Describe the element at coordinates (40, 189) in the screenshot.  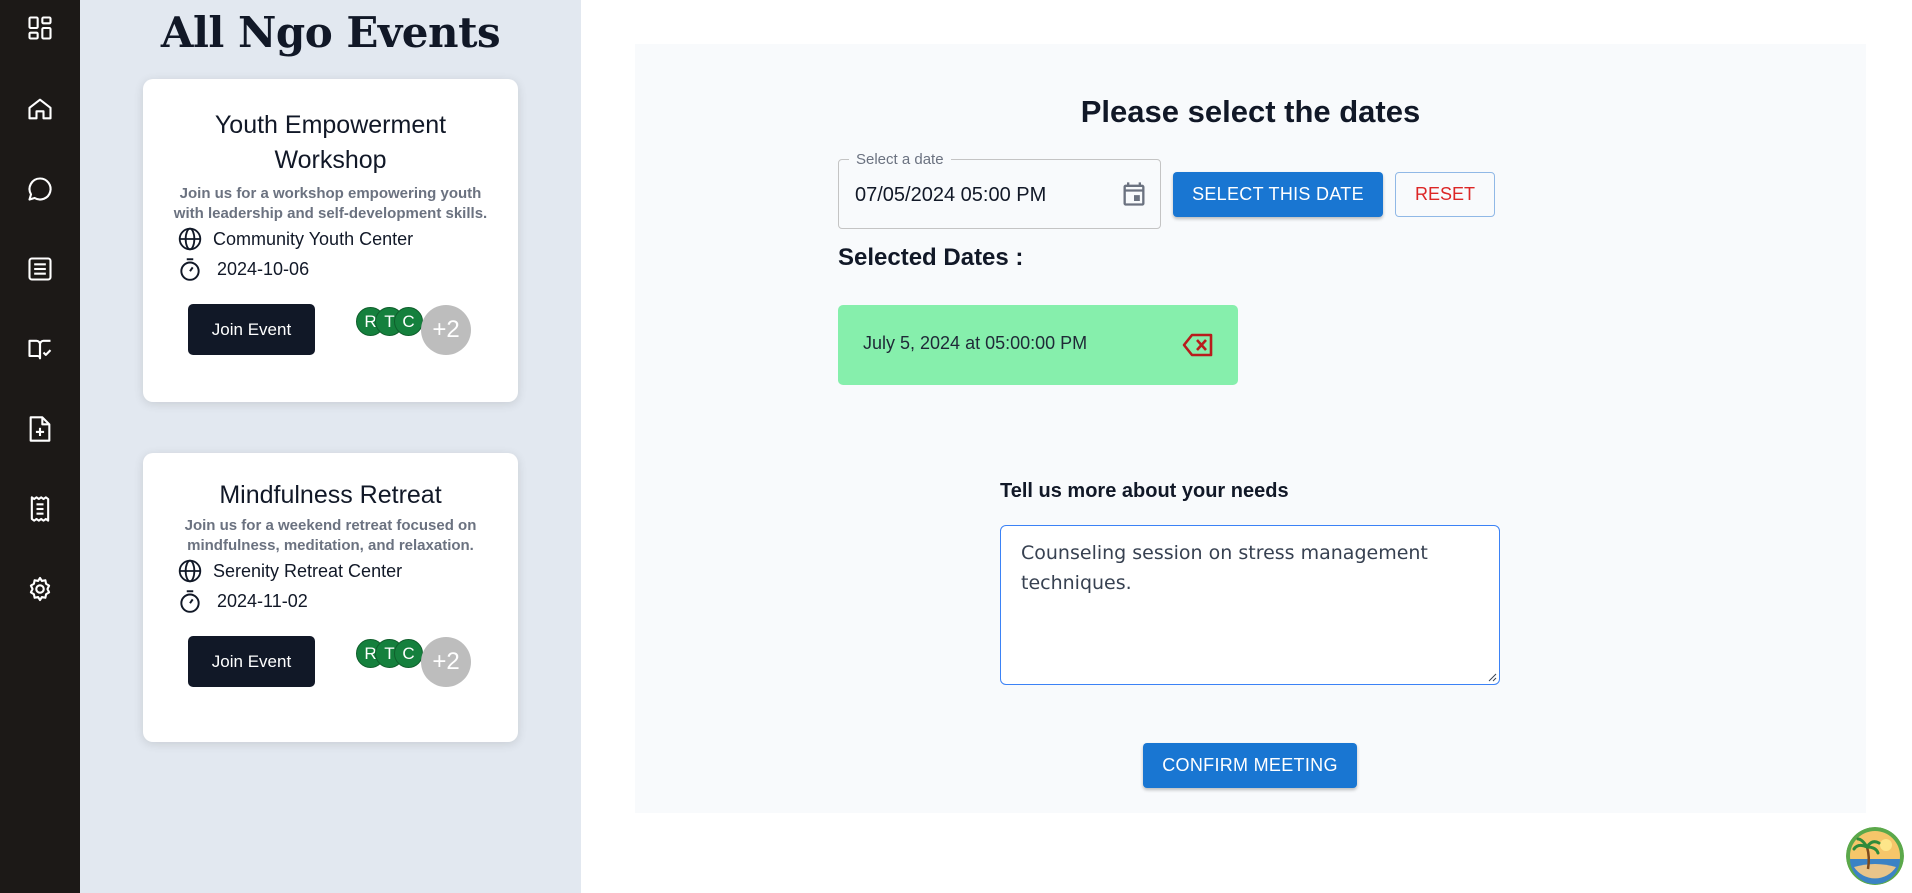
I see `chat-icon` at that location.